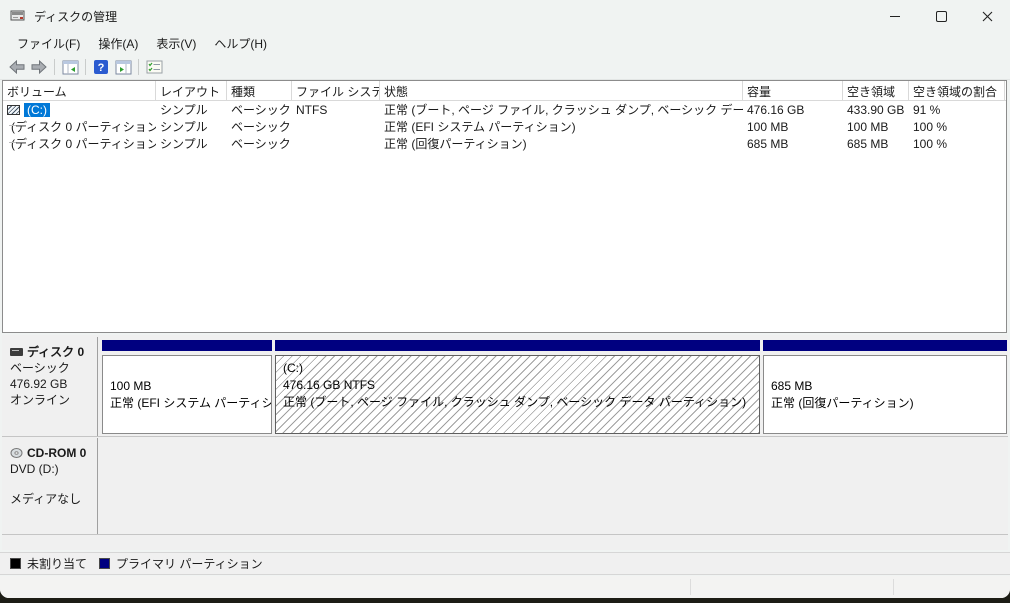 The width and height of the screenshot is (1010, 603). I want to click on menu-view: 表示(V), so click(176, 43).